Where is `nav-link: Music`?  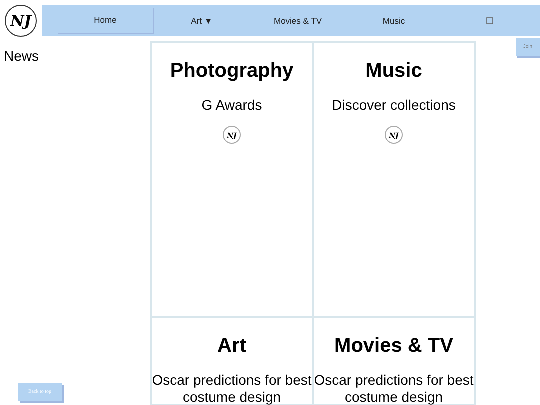 nav-link: Music is located at coordinates (394, 21).